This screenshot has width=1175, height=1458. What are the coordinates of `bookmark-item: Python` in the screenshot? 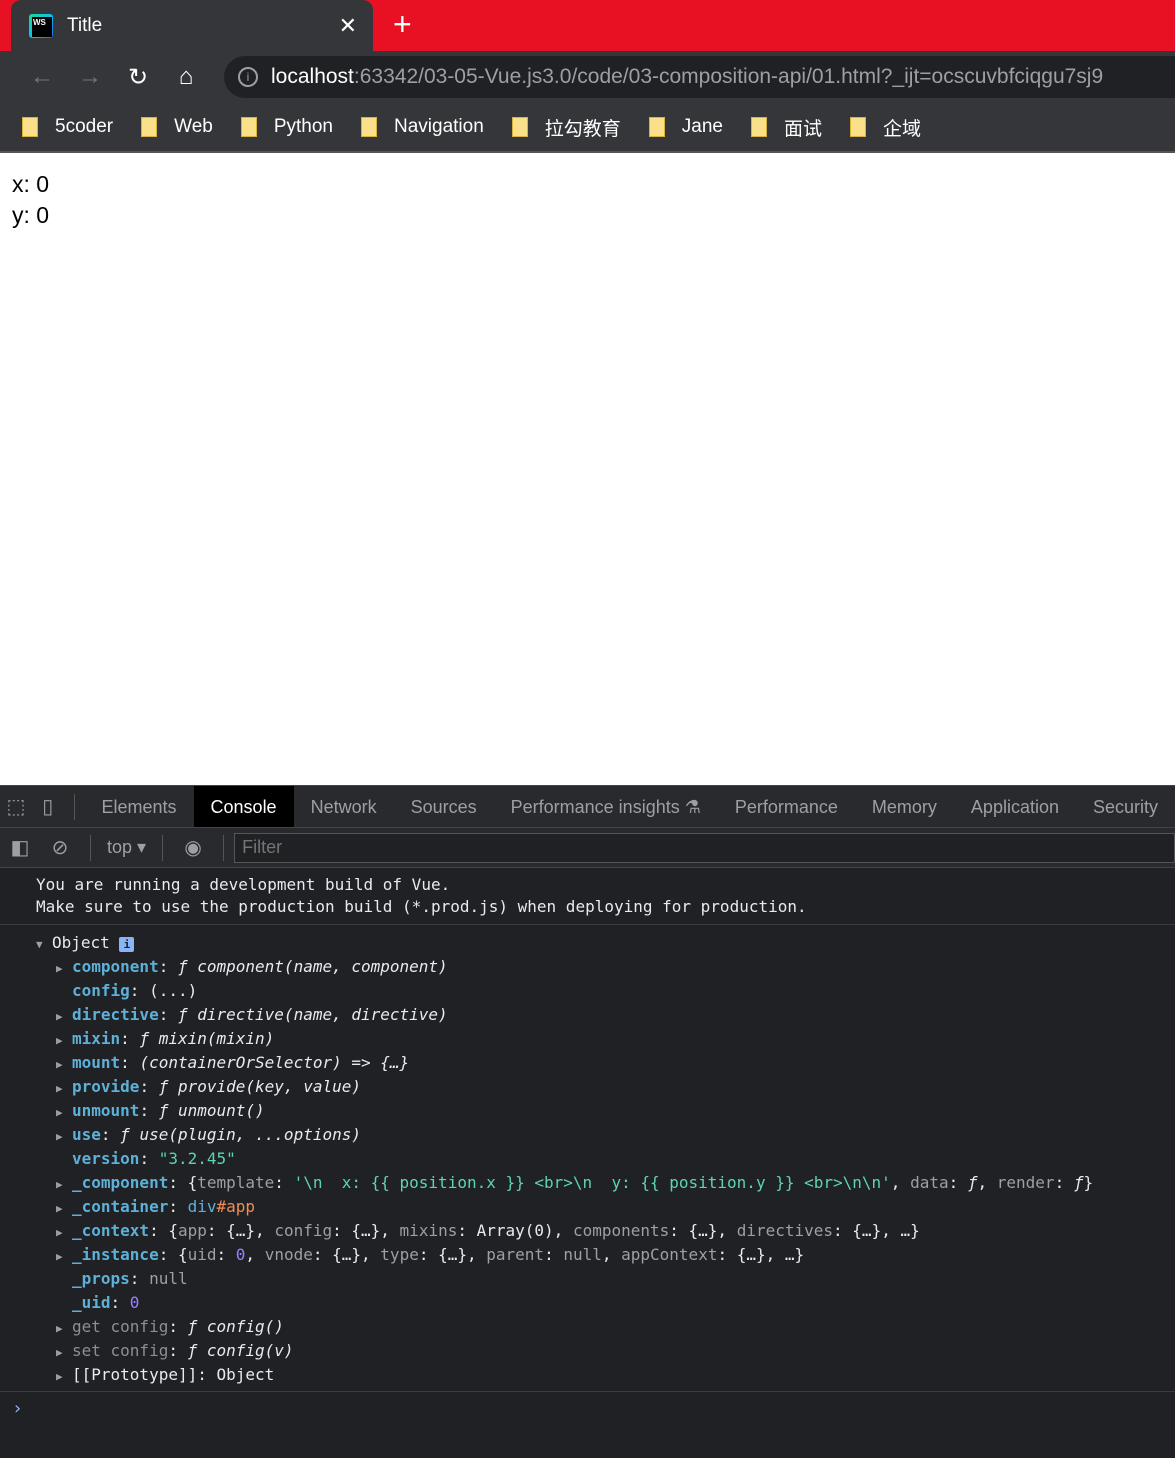 It's located at (286, 127).